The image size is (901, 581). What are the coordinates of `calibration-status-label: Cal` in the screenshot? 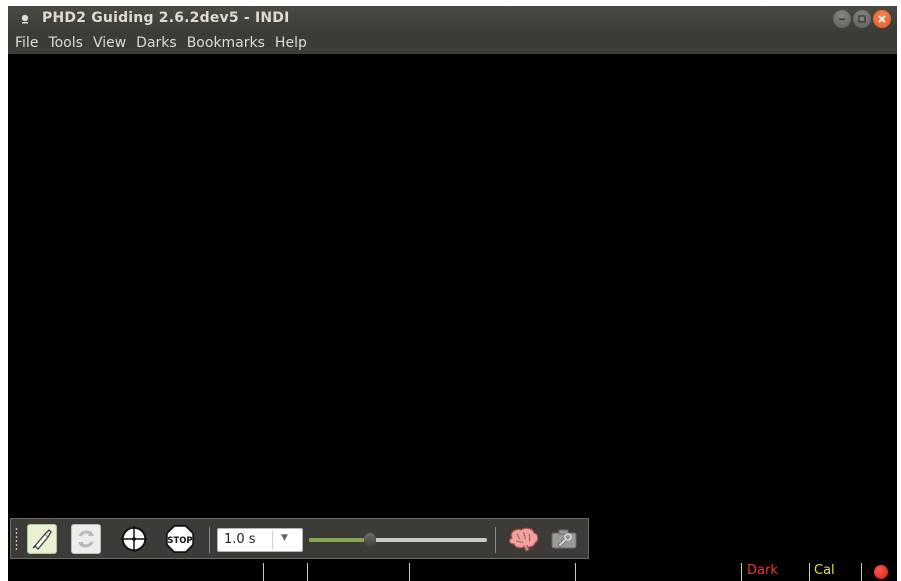 It's located at (824, 570).